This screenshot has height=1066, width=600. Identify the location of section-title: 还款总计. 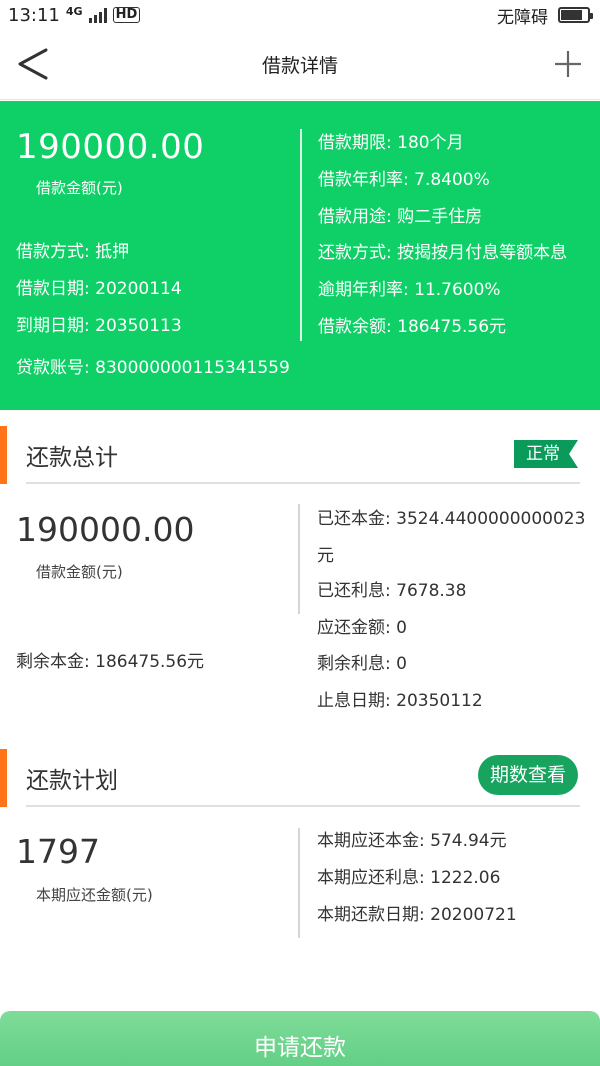
(72, 458).